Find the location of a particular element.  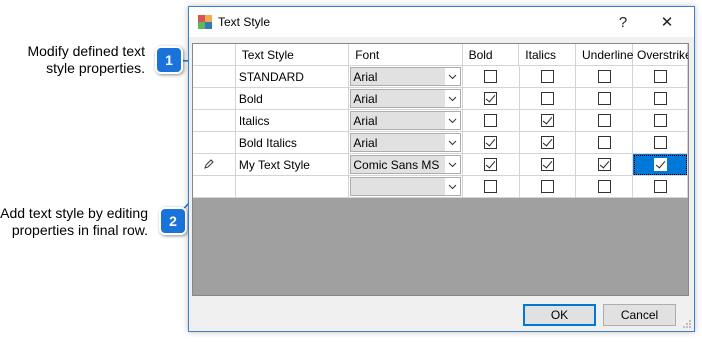

text-style-name-cell: STANDARD is located at coordinates (292, 77).